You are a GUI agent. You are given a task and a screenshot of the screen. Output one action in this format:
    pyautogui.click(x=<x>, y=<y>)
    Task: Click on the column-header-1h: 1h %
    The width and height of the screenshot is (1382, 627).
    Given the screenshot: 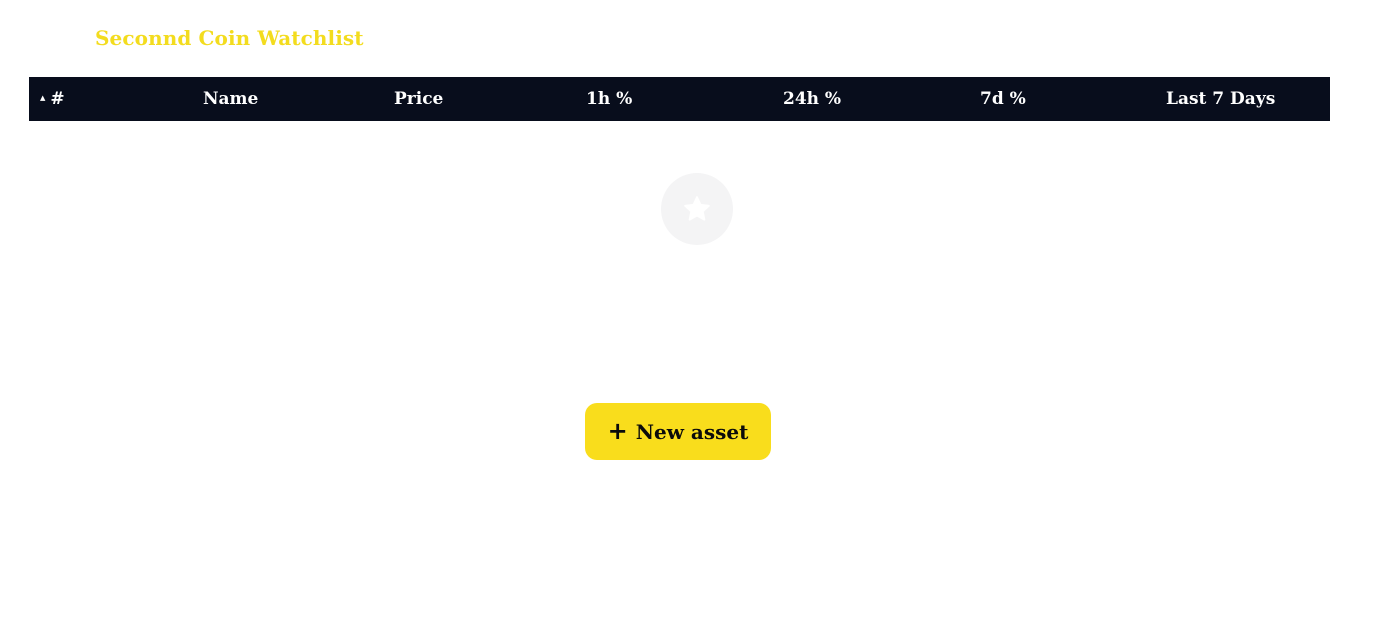 What is the action you would take?
    pyautogui.click(x=609, y=99)
    